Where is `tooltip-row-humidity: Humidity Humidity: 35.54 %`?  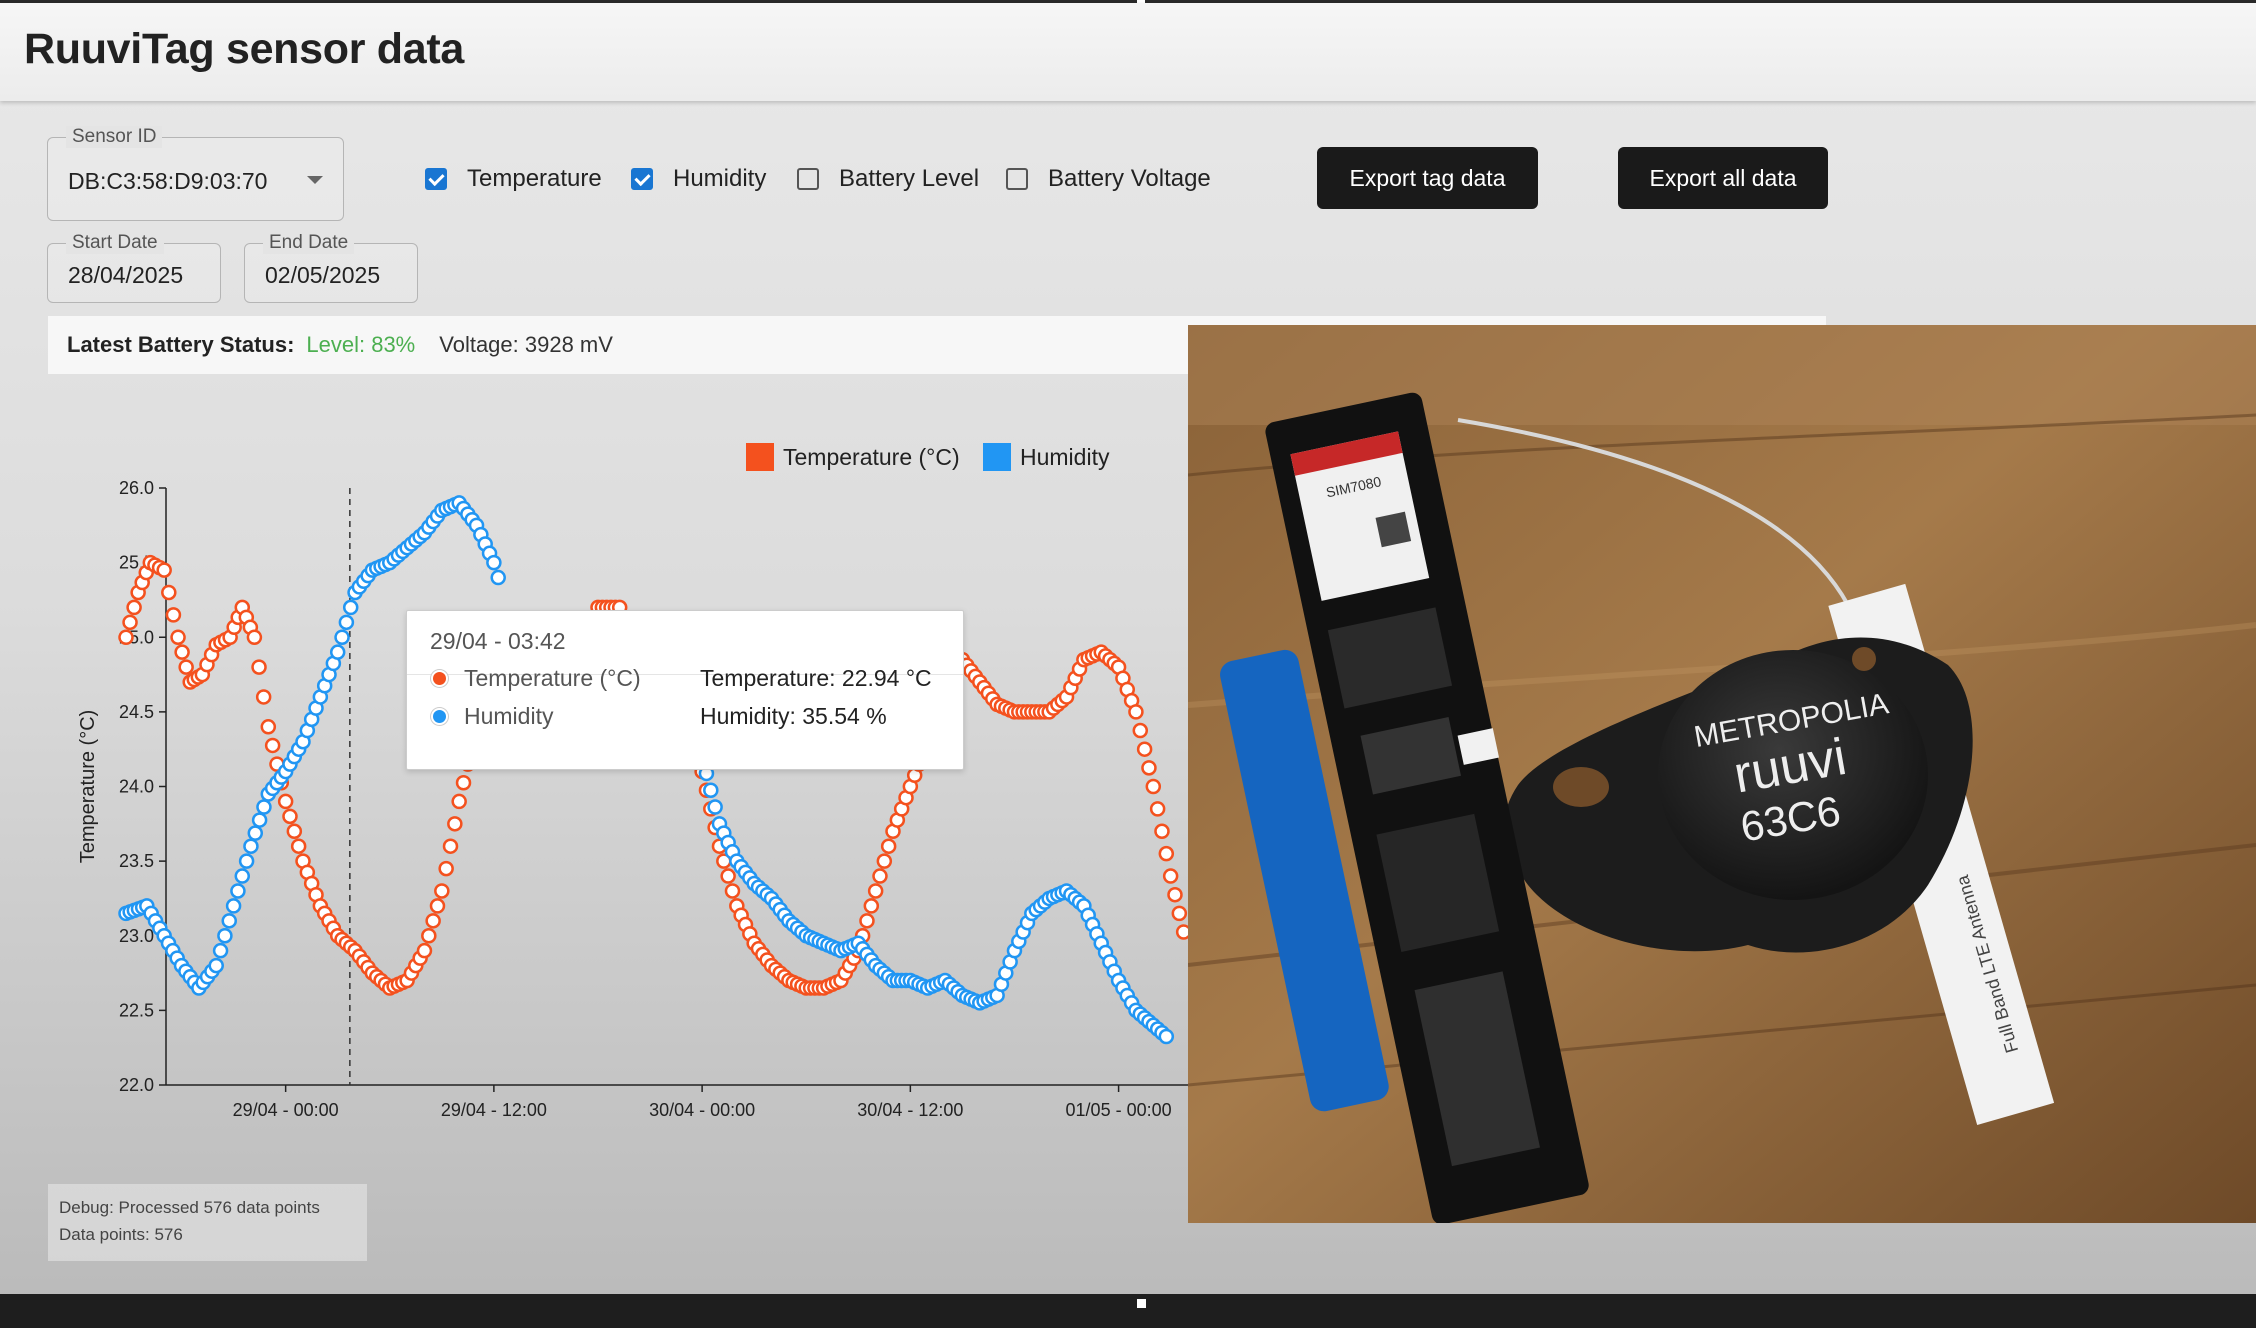
tooltip-row-humidity: Humidity Humidity: 35.54 % is located at coordinates (659, 716).